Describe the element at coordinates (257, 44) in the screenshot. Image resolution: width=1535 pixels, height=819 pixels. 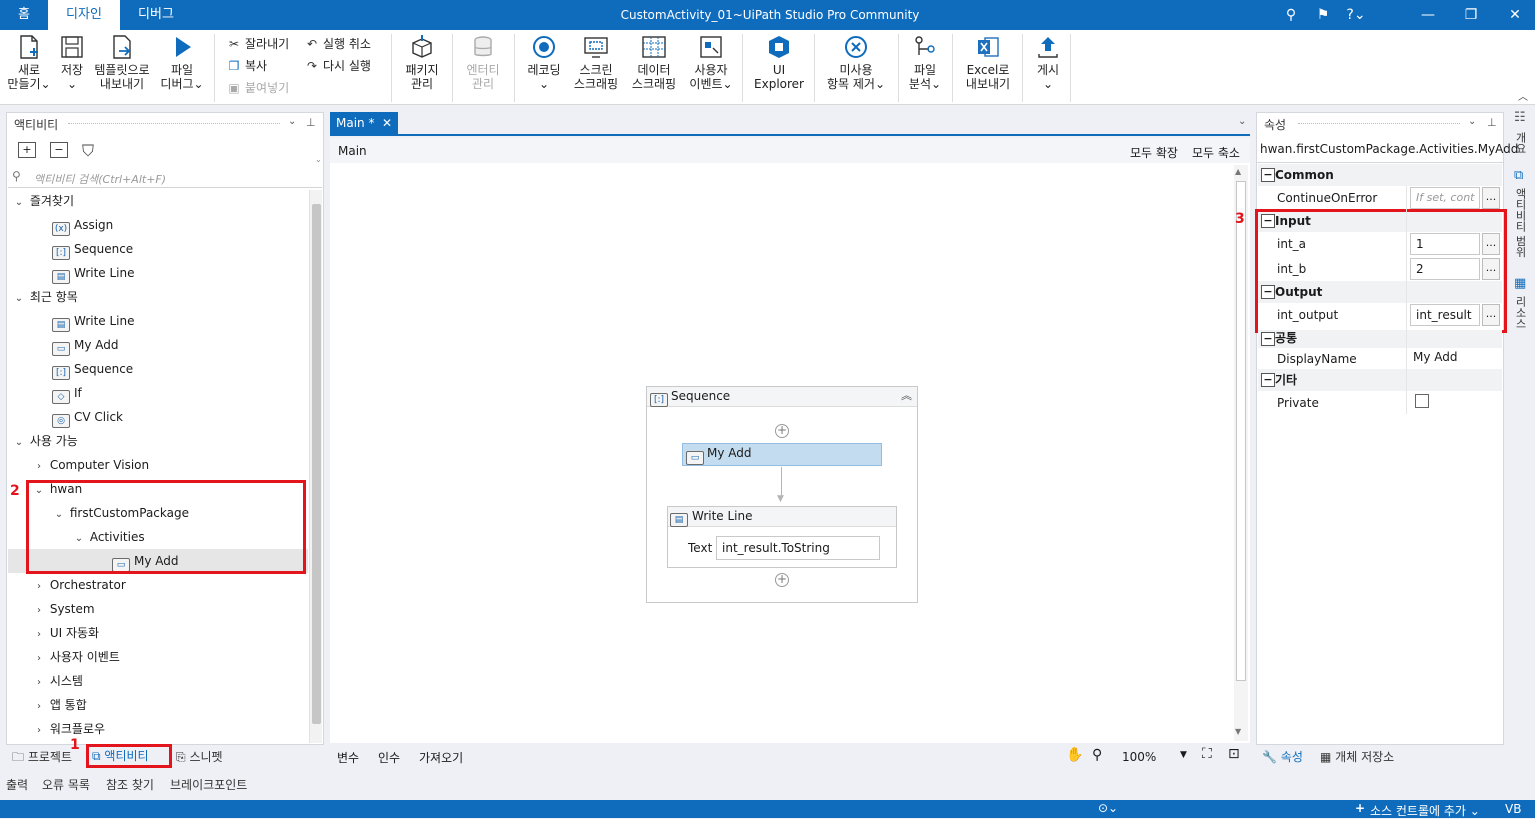
I see `cut-button: ✂ 잘라내기` at that location.